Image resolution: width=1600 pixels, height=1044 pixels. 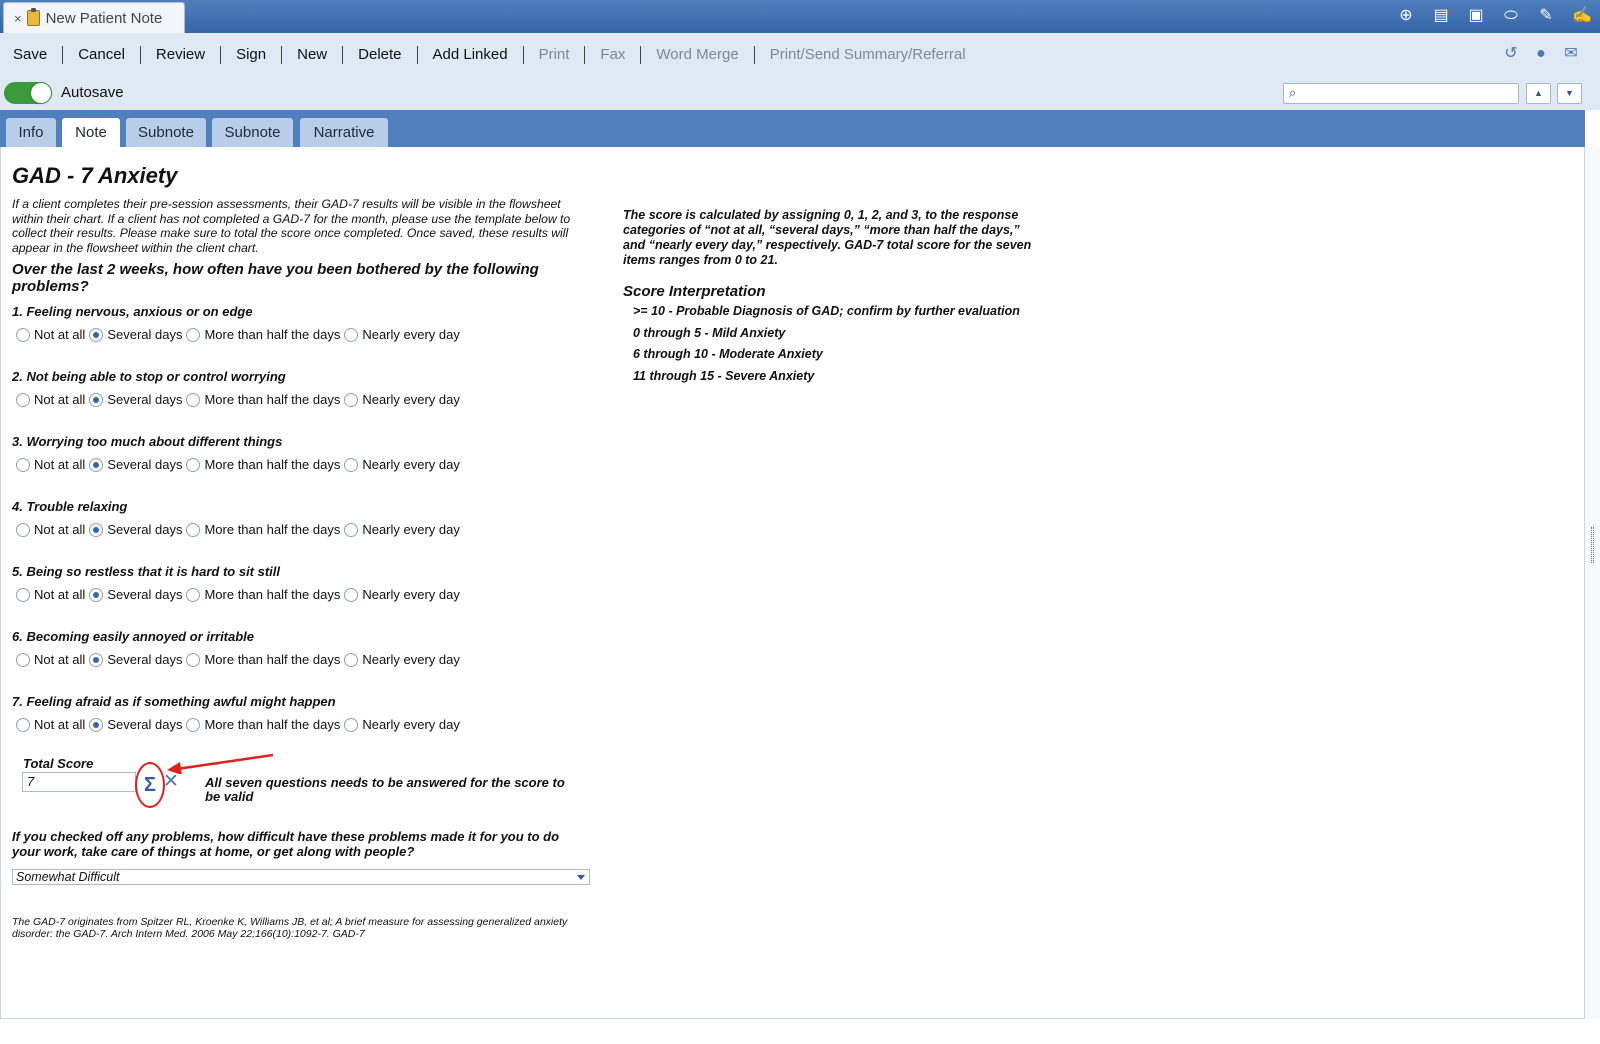 I want to click on globe-icon: ⊕, so click(x=1406, y=16).